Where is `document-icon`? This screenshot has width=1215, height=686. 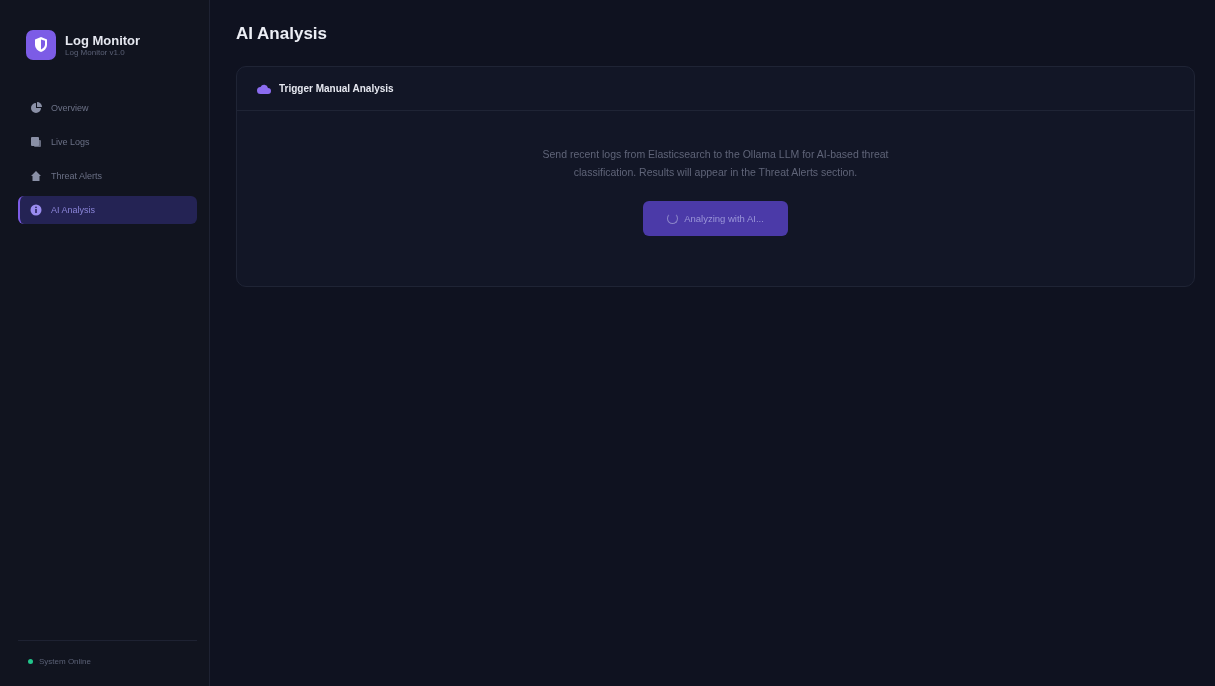
document-icon is located at coordinates (36, 142).